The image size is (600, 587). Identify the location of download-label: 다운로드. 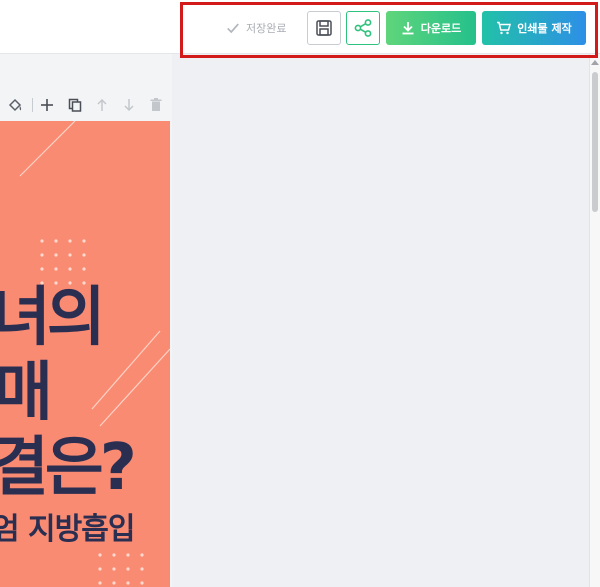
(441, 28).